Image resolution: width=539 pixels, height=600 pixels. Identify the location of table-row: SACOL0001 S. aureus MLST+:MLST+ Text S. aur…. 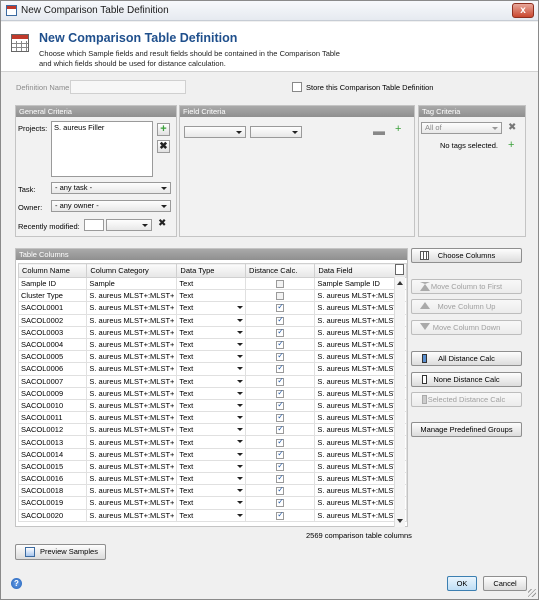
(212, 308).